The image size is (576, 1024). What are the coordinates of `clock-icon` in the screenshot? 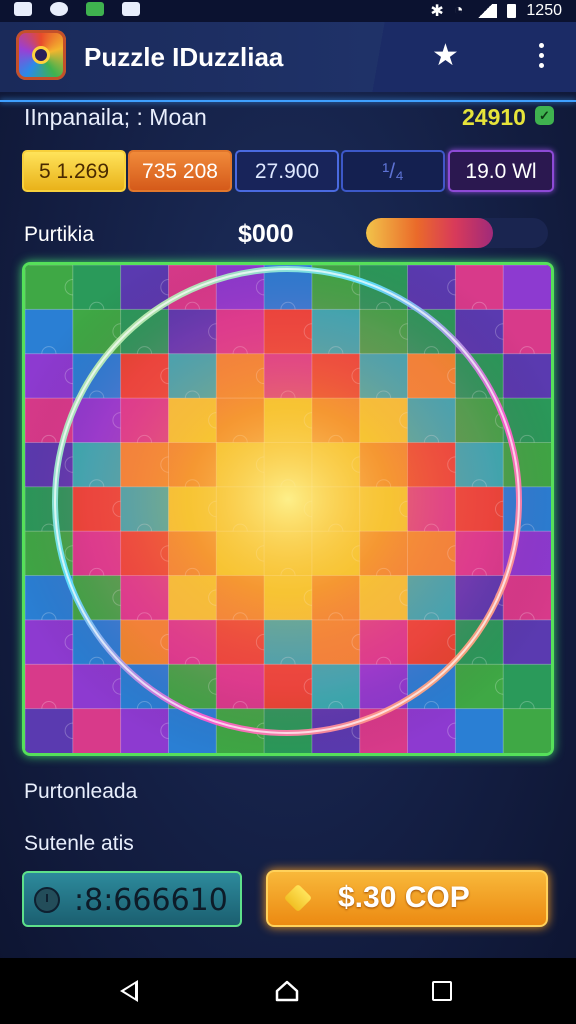 It's located at (47, 900).